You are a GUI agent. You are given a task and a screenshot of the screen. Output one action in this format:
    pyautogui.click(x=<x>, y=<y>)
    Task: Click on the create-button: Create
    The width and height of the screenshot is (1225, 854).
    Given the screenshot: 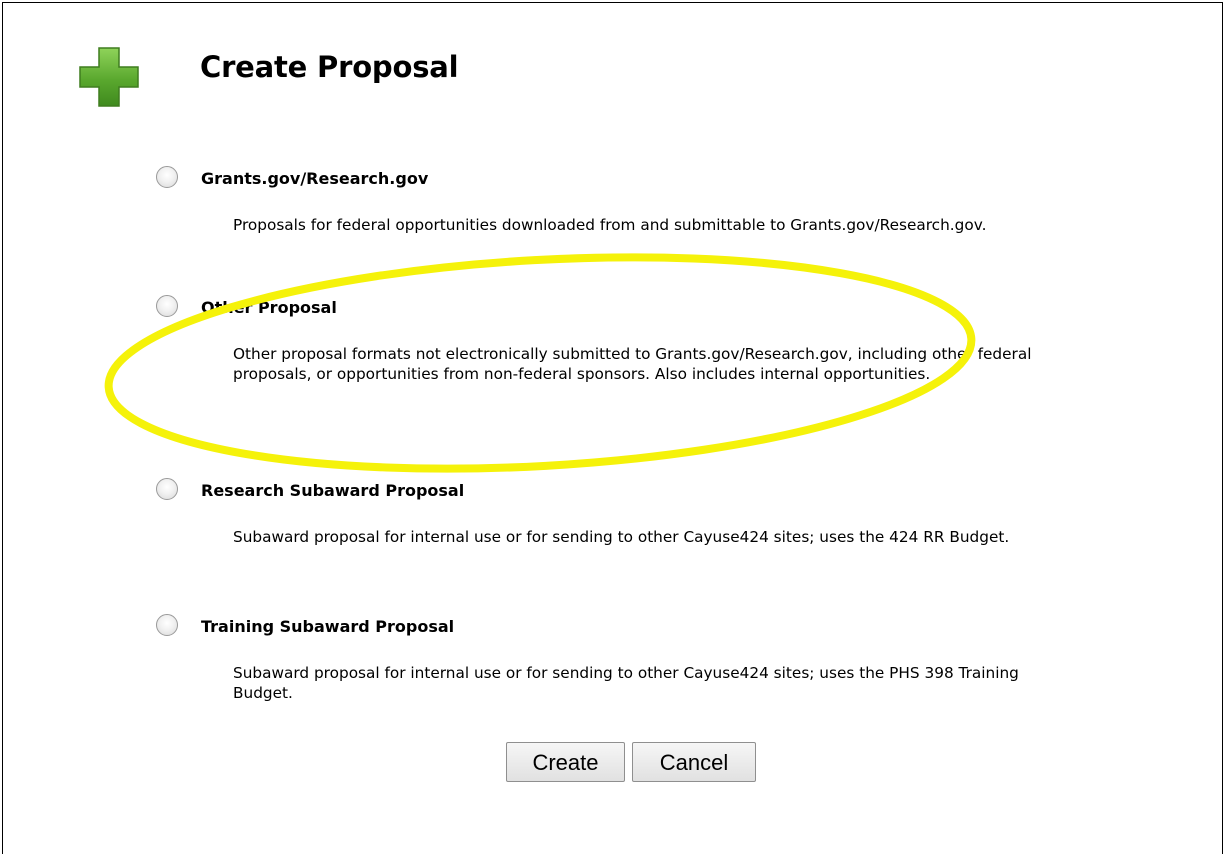 What is the action you would take?
    pyautogui.click(x=565, y=762)
    